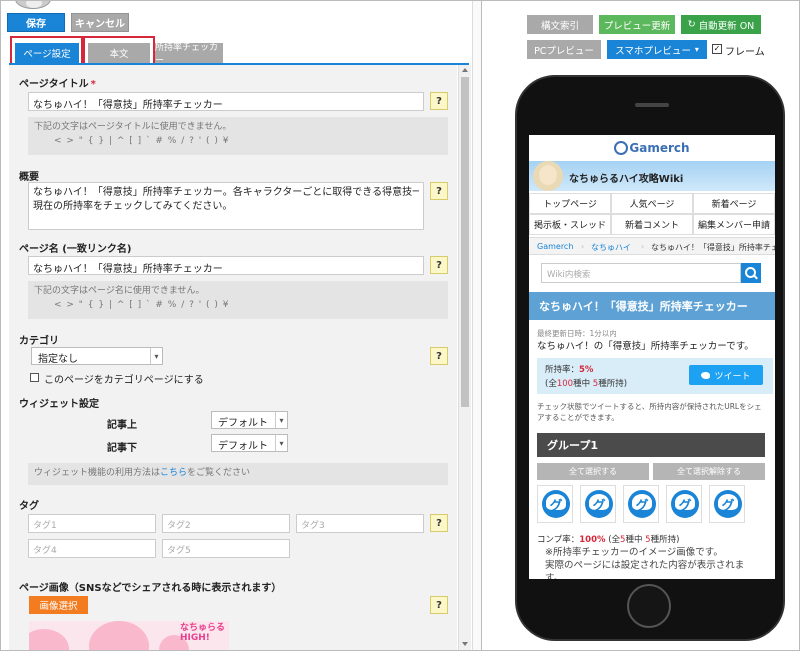 The width and height of the screenshot is (800, 651). I want to click on group-heading: グループ1, so click(651, 445).